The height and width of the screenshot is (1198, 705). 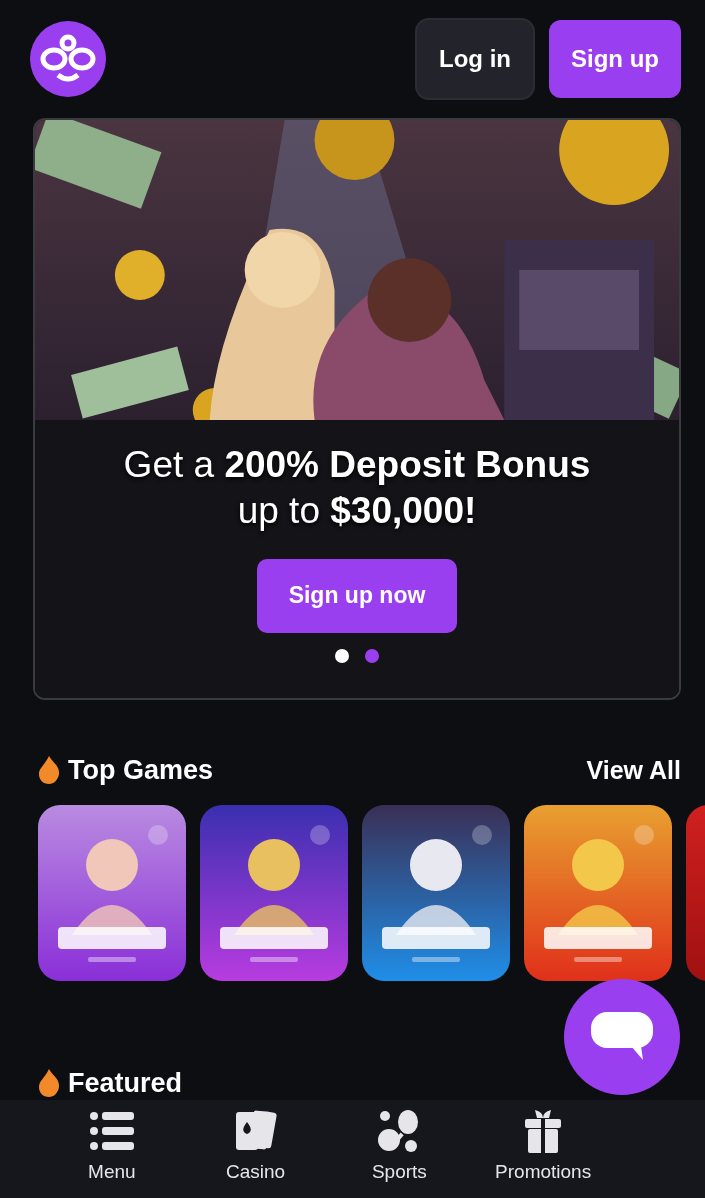 What do you see at coordinates (112, 1172) in the screenshot?
I see `nav-label: Menu` at bounding box center [112, 1172].